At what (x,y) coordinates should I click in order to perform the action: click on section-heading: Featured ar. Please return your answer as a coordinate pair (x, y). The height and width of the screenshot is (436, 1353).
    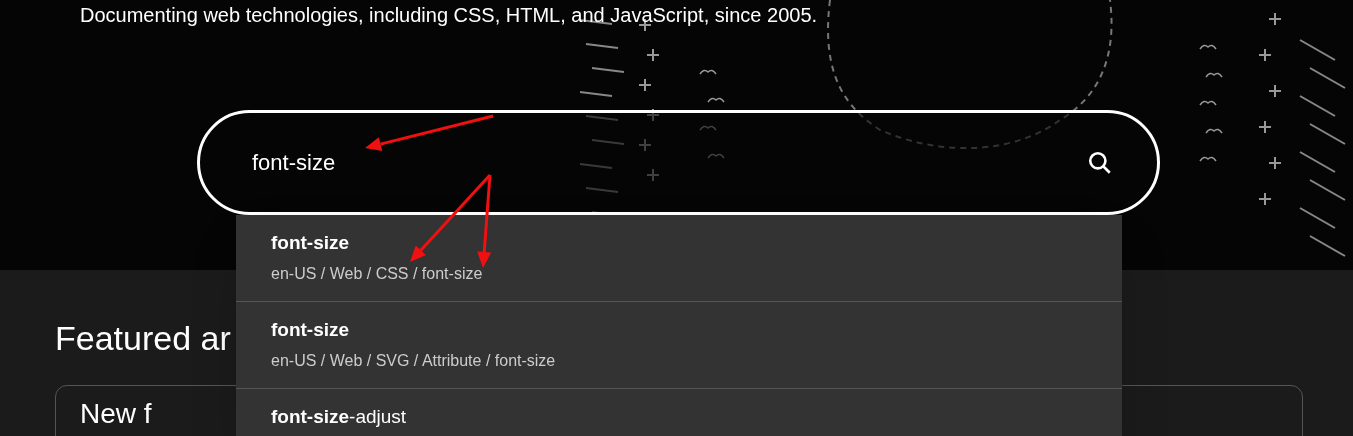
    Looking at the image, I should click on (143, 338).